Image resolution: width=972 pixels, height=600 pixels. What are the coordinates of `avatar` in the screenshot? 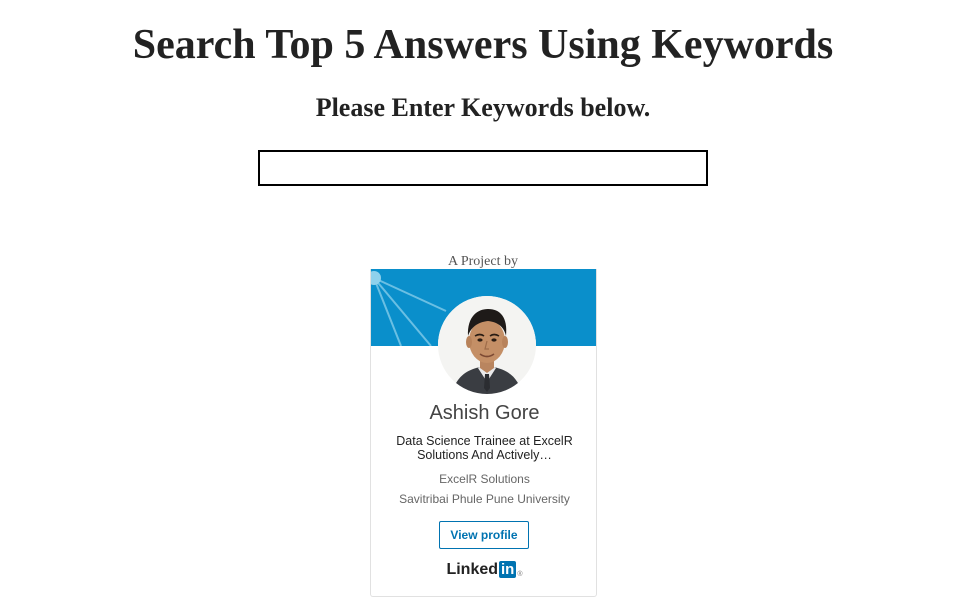 It's located at (487, 345).